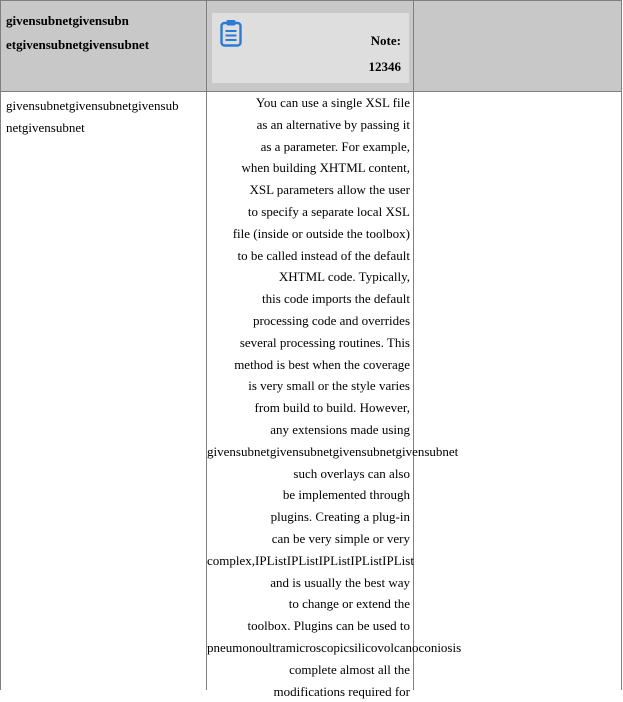 This screenshot has height=702, width=623. What do you see at coordinates (331, 320) in the screenshot?
I see `body-cell-2-line: processing code and overrides` at bounding box center [331, 320].